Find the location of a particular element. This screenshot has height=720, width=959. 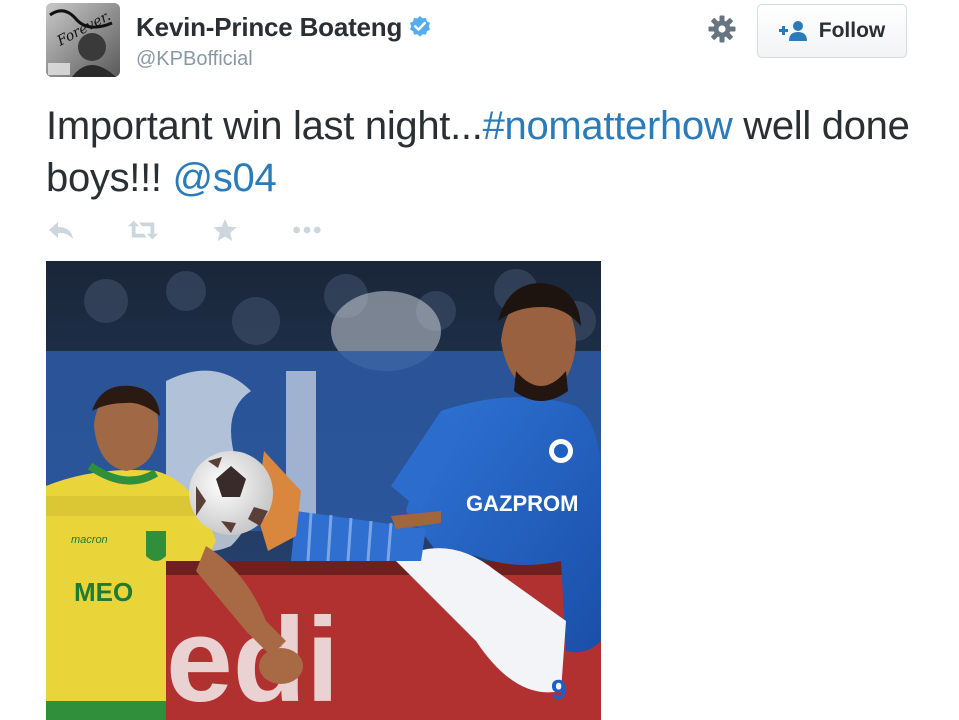

tweet-header: Kevin-Prince Boateng @KPBofficial is located at coordinates (284, 42).